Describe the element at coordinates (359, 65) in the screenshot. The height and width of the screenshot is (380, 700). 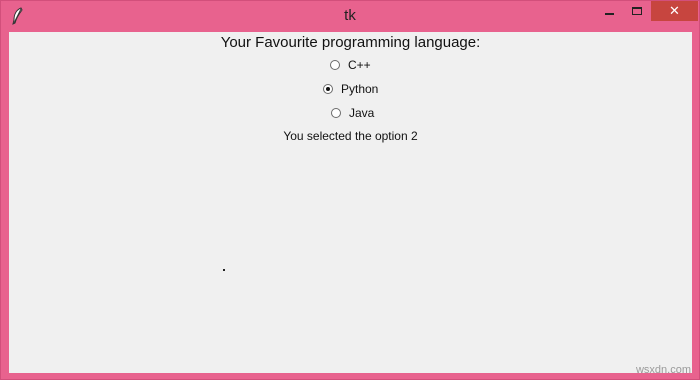
I see `radio-label: C++` at that location.